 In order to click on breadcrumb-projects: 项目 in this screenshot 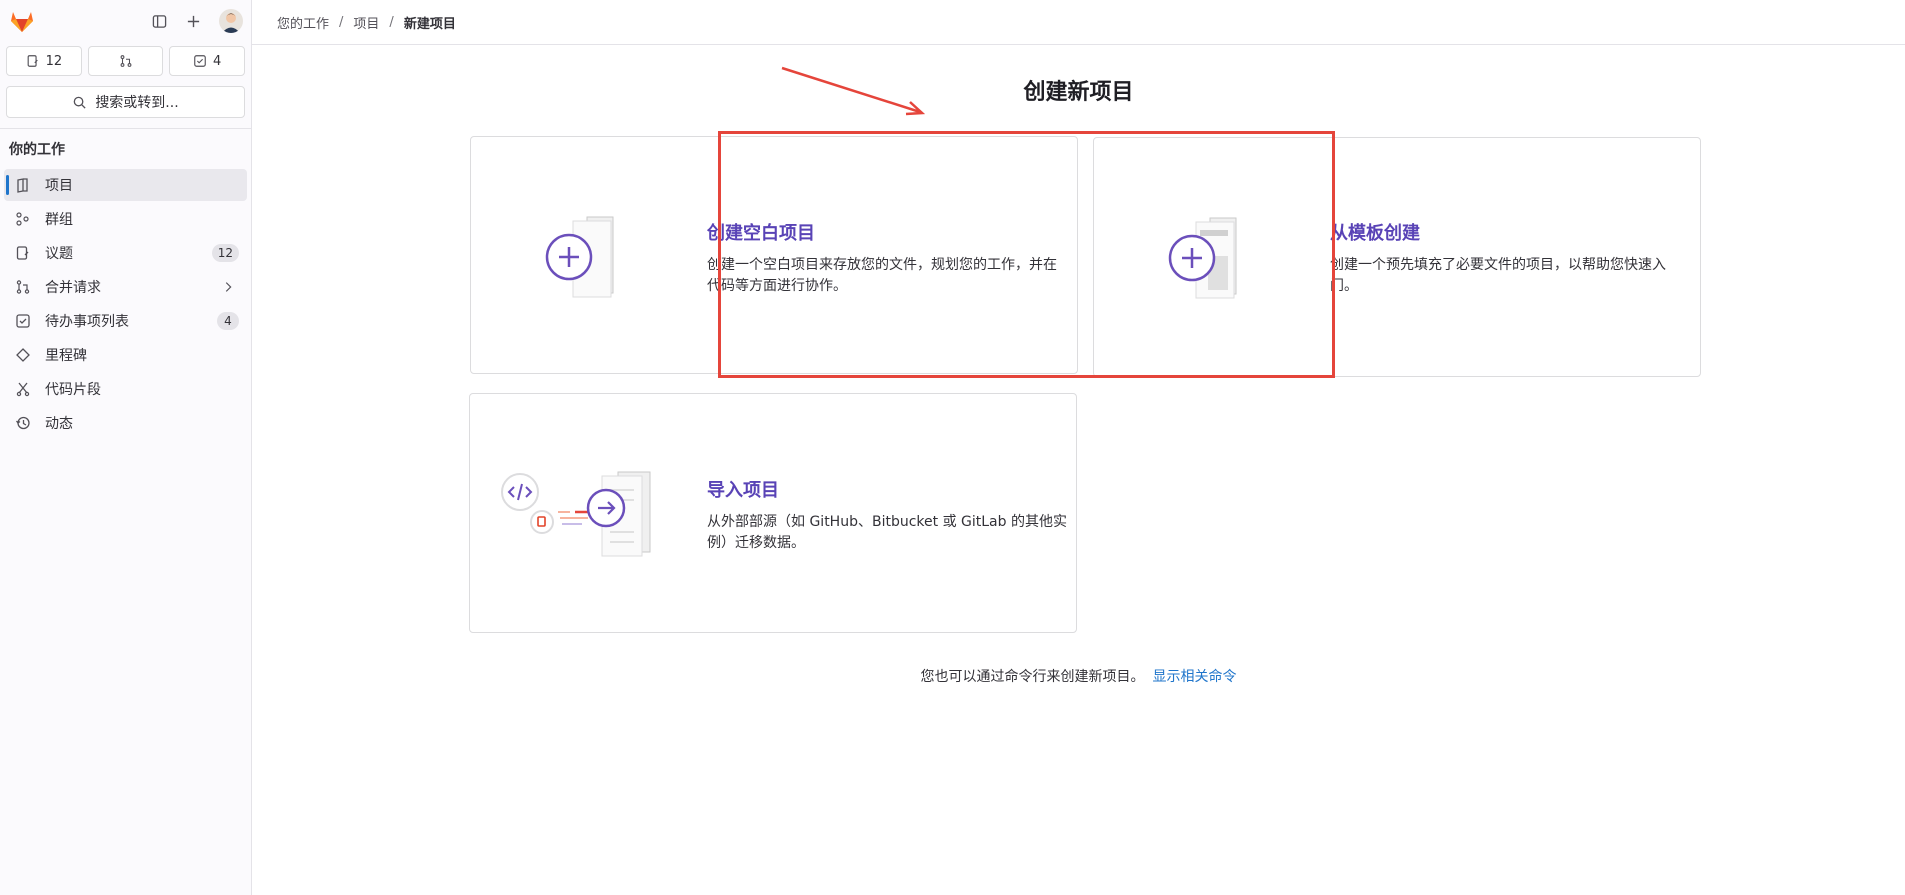, I will do `click(366, 22)`.